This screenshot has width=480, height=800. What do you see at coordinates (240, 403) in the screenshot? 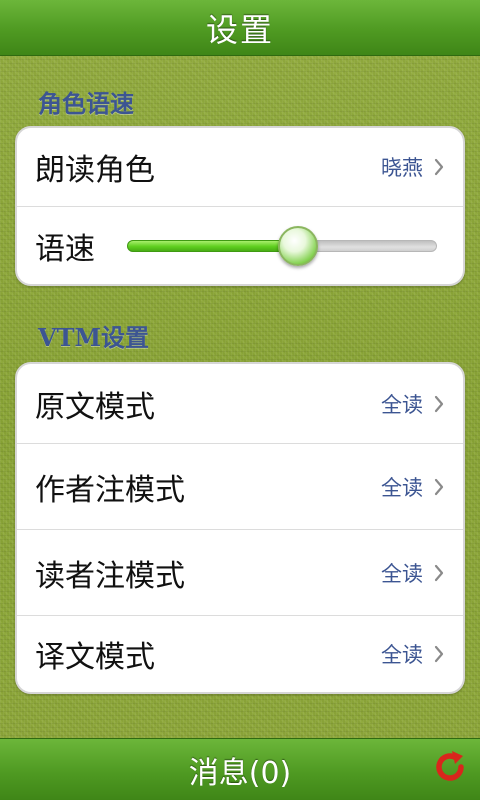
I see `setting-row-original-mode: 原文模式 全读` at bounding box center [240, 403].